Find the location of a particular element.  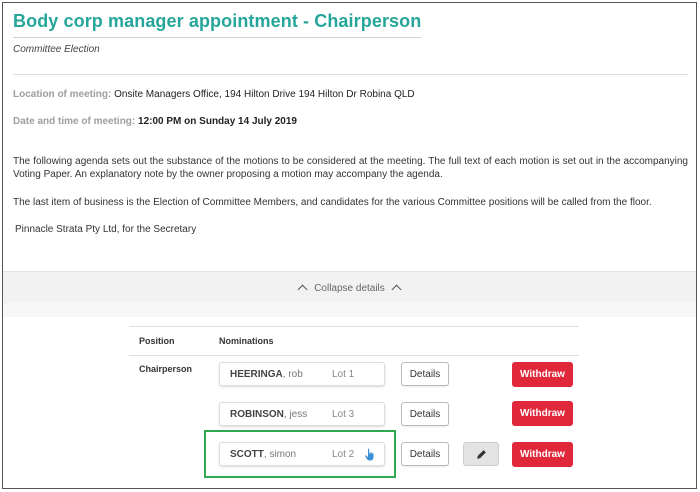

pencil-icon is located at coordinates (481, 454).